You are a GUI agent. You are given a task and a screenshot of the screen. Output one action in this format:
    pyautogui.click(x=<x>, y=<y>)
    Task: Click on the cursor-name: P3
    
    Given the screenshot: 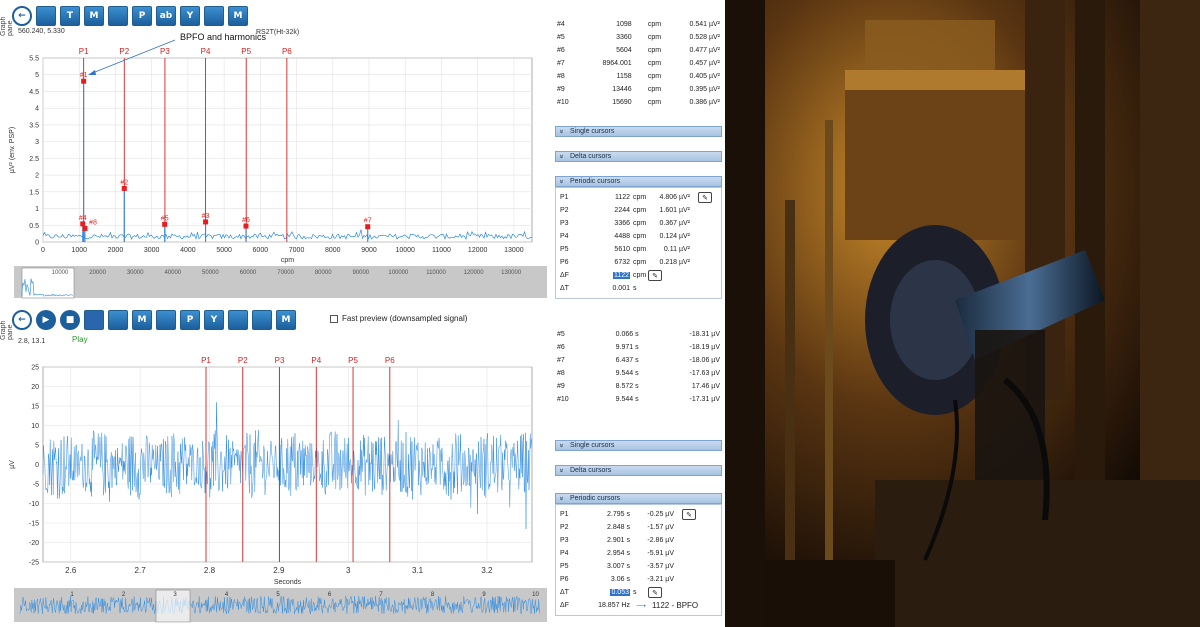 What is the action you would take?
    pyautogui.click(x=564, y=540)
    